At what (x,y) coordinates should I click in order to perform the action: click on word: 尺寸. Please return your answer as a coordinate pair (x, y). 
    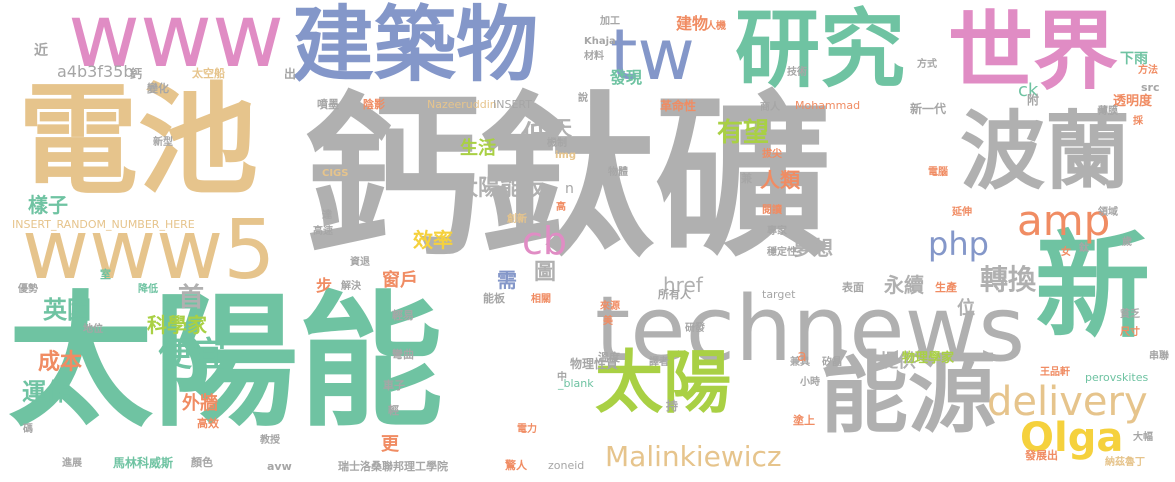
    Looking at the image, I should click on (1130, 332).